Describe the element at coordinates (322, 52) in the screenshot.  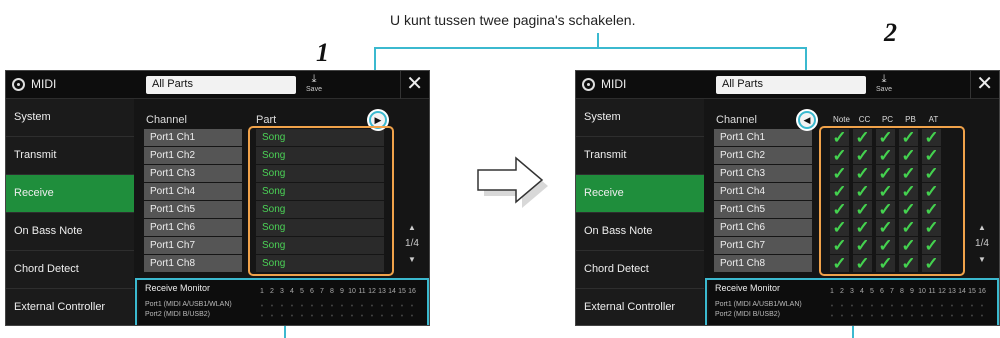
I see `callout-number-1: 1` at that location.